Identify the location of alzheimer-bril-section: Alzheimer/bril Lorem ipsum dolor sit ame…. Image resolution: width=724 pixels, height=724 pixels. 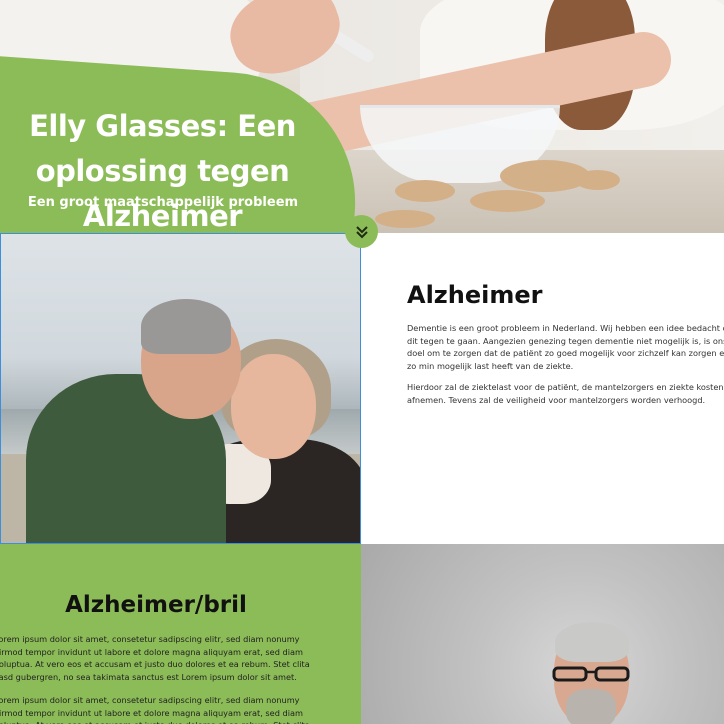
(180, 634).